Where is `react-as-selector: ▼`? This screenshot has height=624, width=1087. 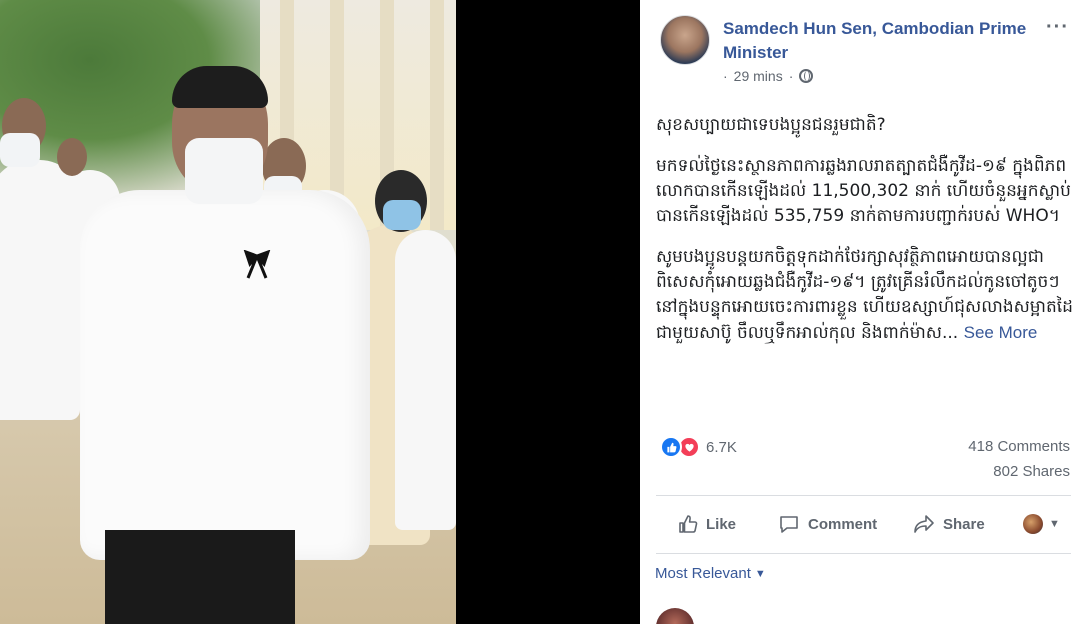
react-as-selector: ▼ is located at coordinates (1041, 524).